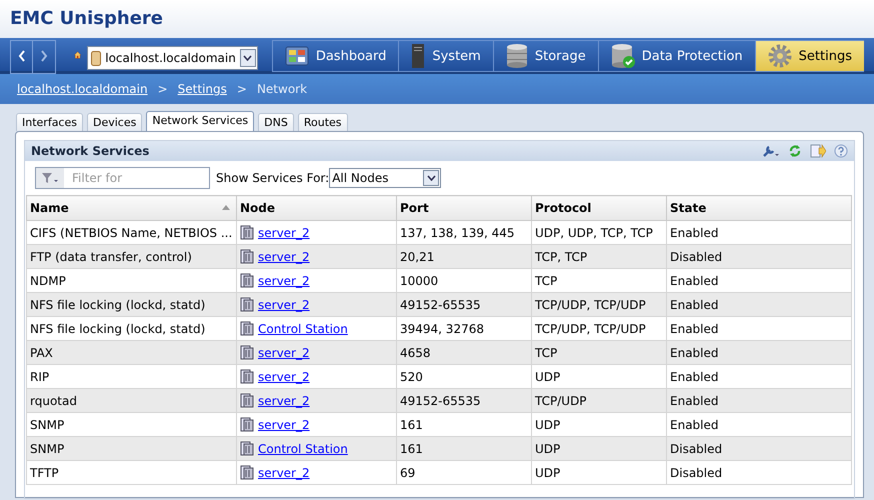  Describe the element at coordinates (131, 400) in the screenshot. I see `table-cell: rquotad` at that location.